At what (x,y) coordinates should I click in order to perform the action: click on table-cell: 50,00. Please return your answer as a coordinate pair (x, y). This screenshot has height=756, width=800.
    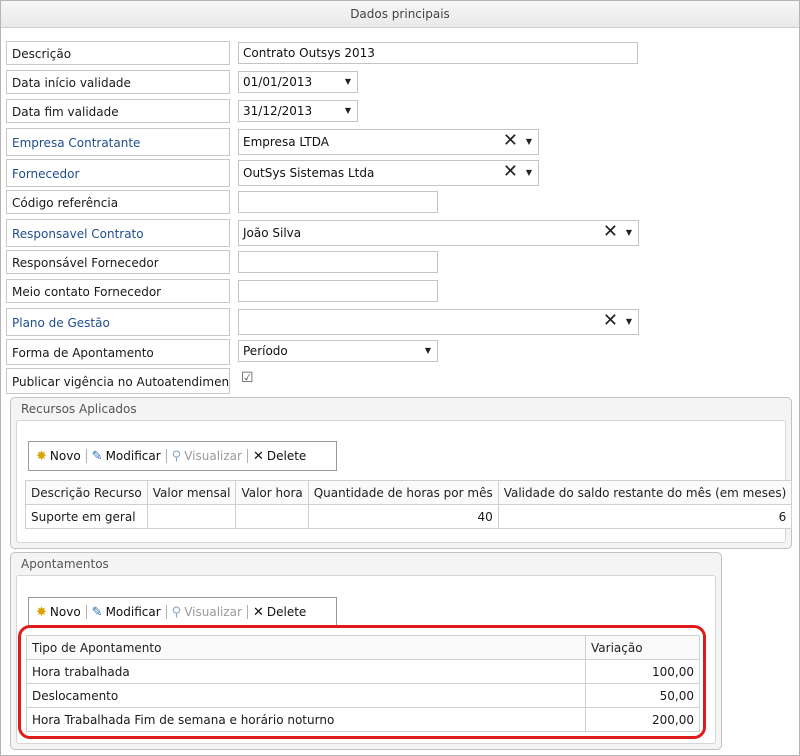
    Looking at the image, I should click on (642, 695).